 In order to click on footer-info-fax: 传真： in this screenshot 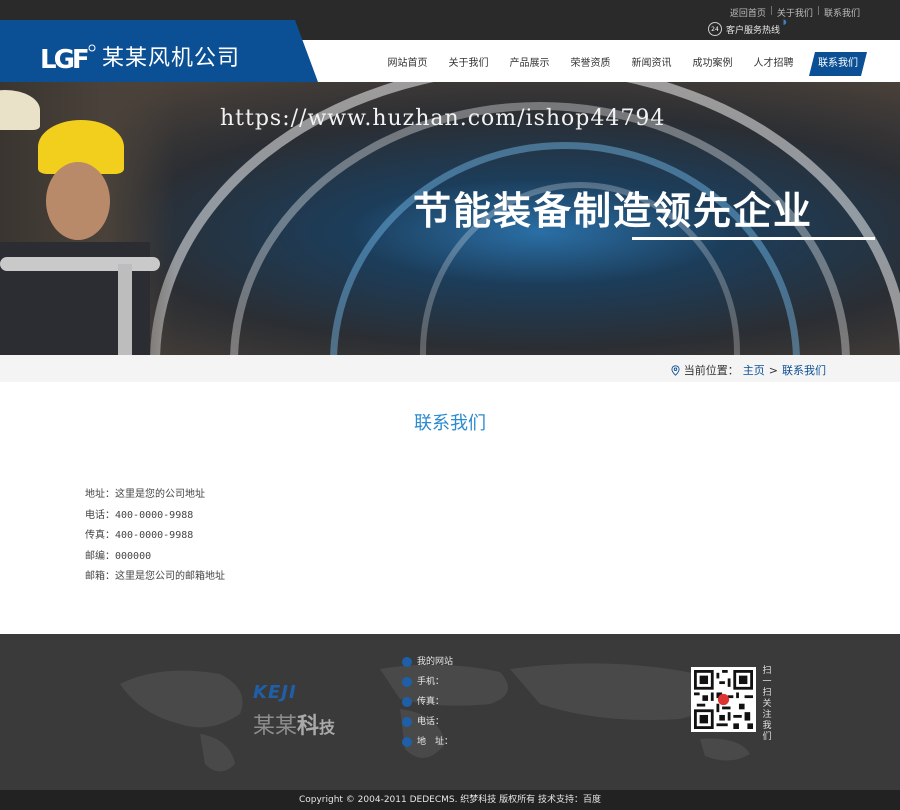, I will do `click(427, 702)`.